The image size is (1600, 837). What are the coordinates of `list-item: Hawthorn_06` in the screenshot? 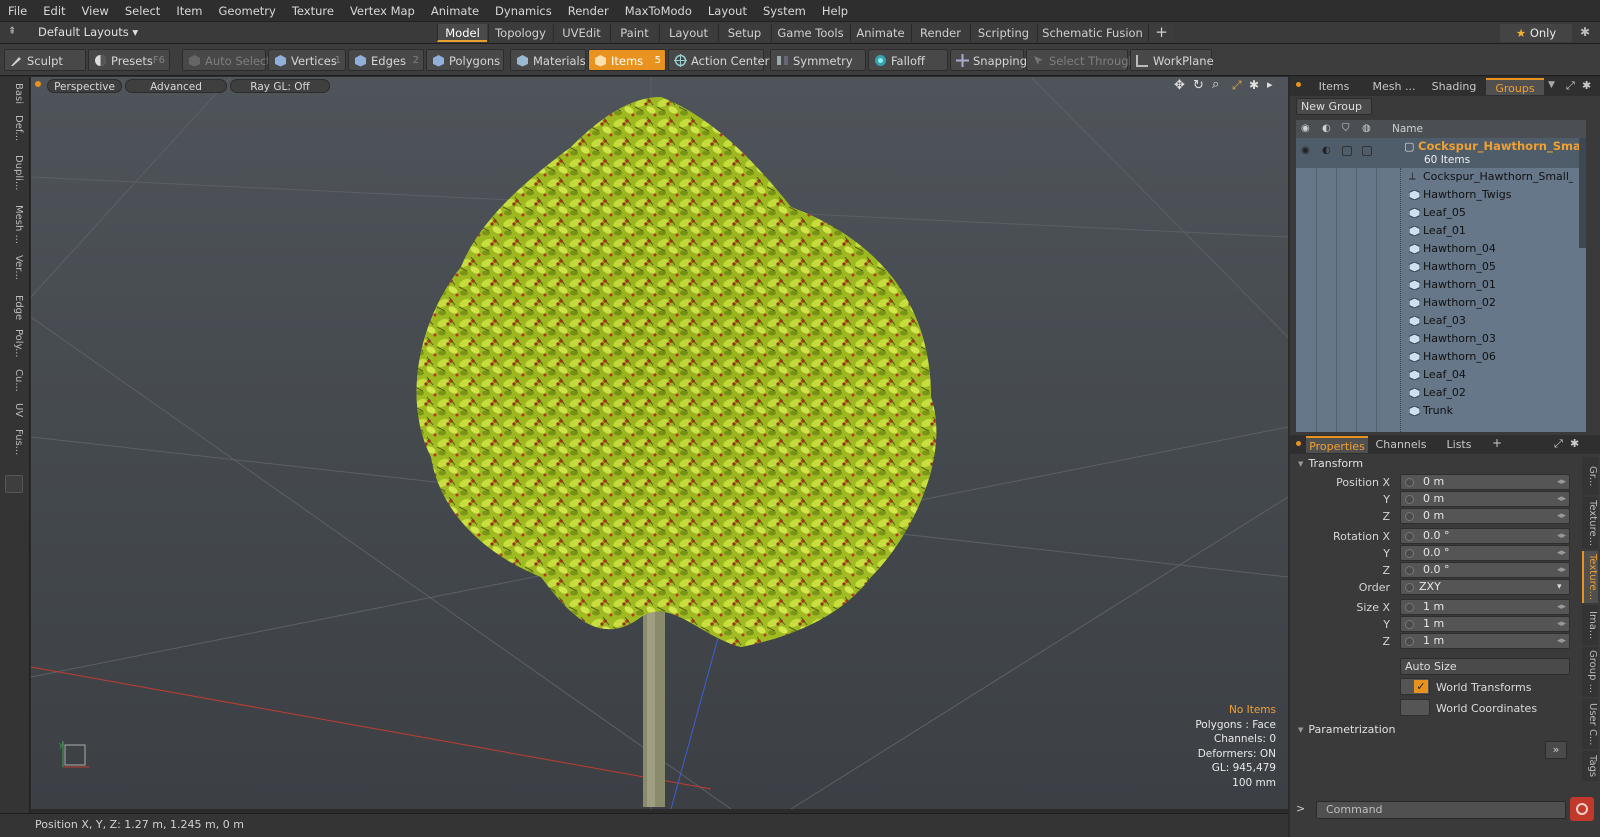 It's located at (1441, 357).